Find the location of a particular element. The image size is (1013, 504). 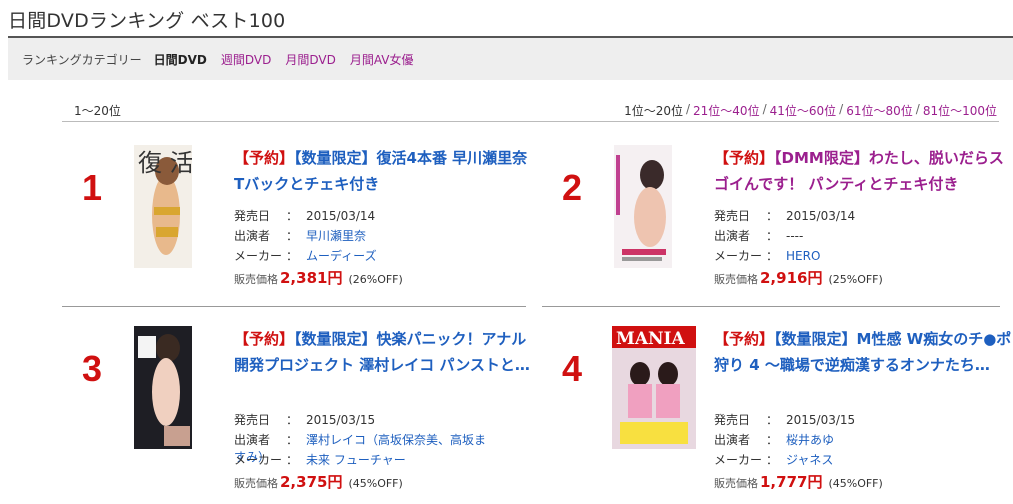

maker-row: メーカー： HERO is located at coordinates (767, 256).